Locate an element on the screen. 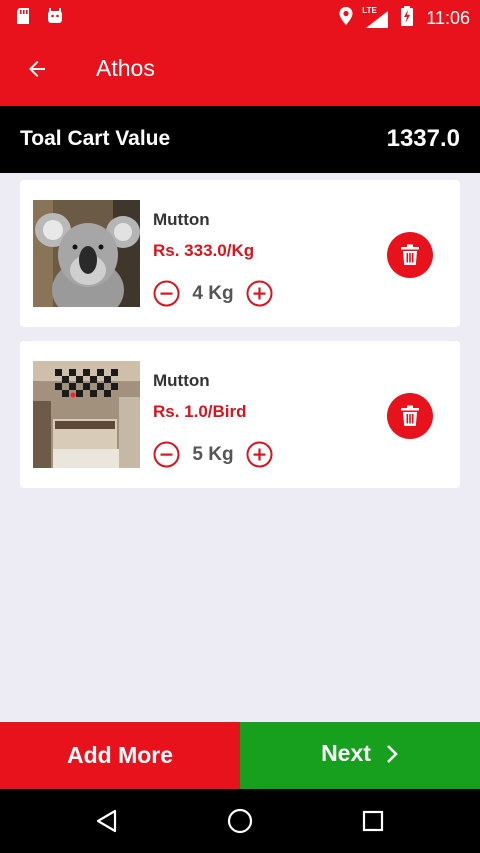  signal-lte-icon: LTE is located at coordinates (376, 17).